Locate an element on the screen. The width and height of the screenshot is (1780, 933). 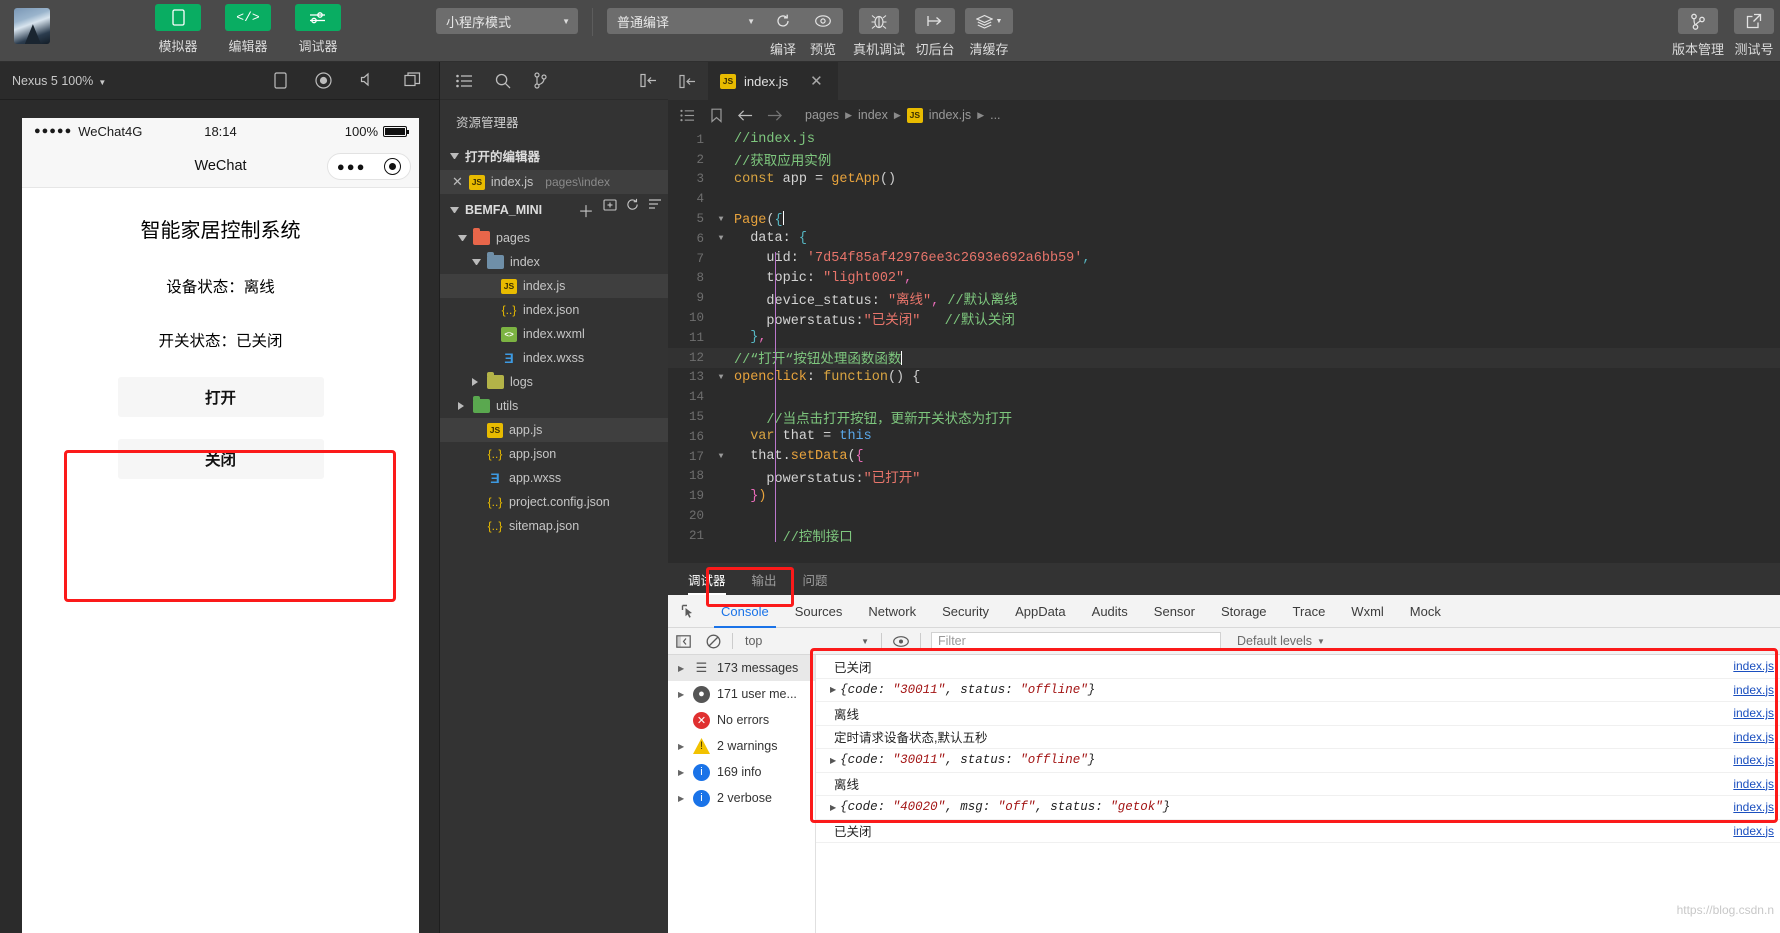
console-sidebar-row: ✕ No errors is located at coordinates (741, 720).